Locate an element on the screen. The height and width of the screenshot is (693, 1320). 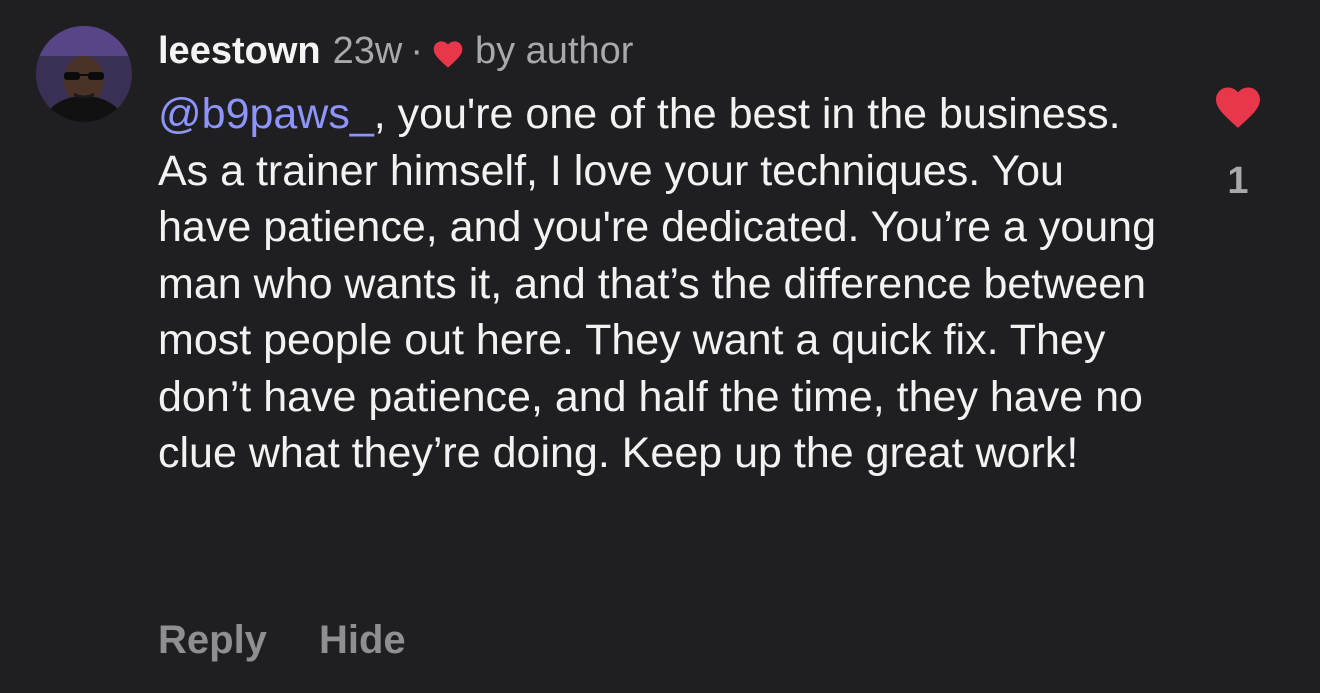
avatar-image is located at coordinates (84, 74).